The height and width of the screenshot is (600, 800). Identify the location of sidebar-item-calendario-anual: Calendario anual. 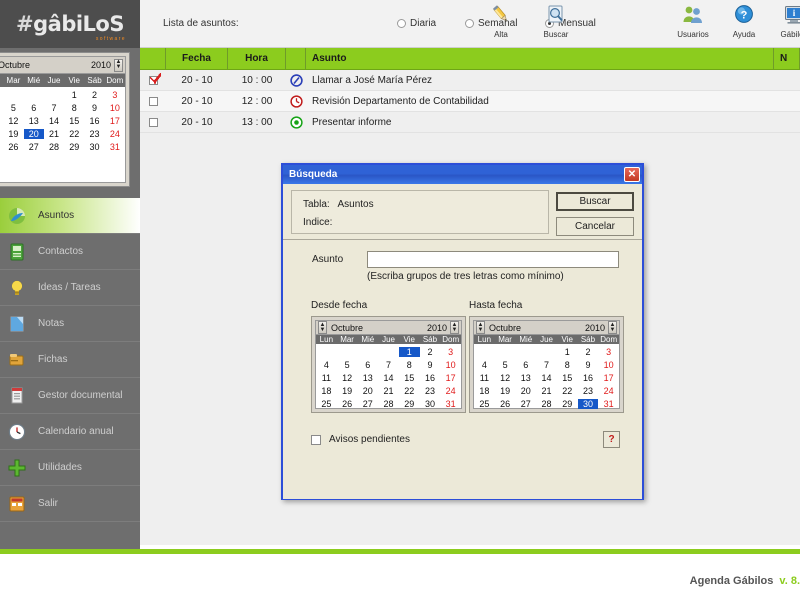
(70, 432).